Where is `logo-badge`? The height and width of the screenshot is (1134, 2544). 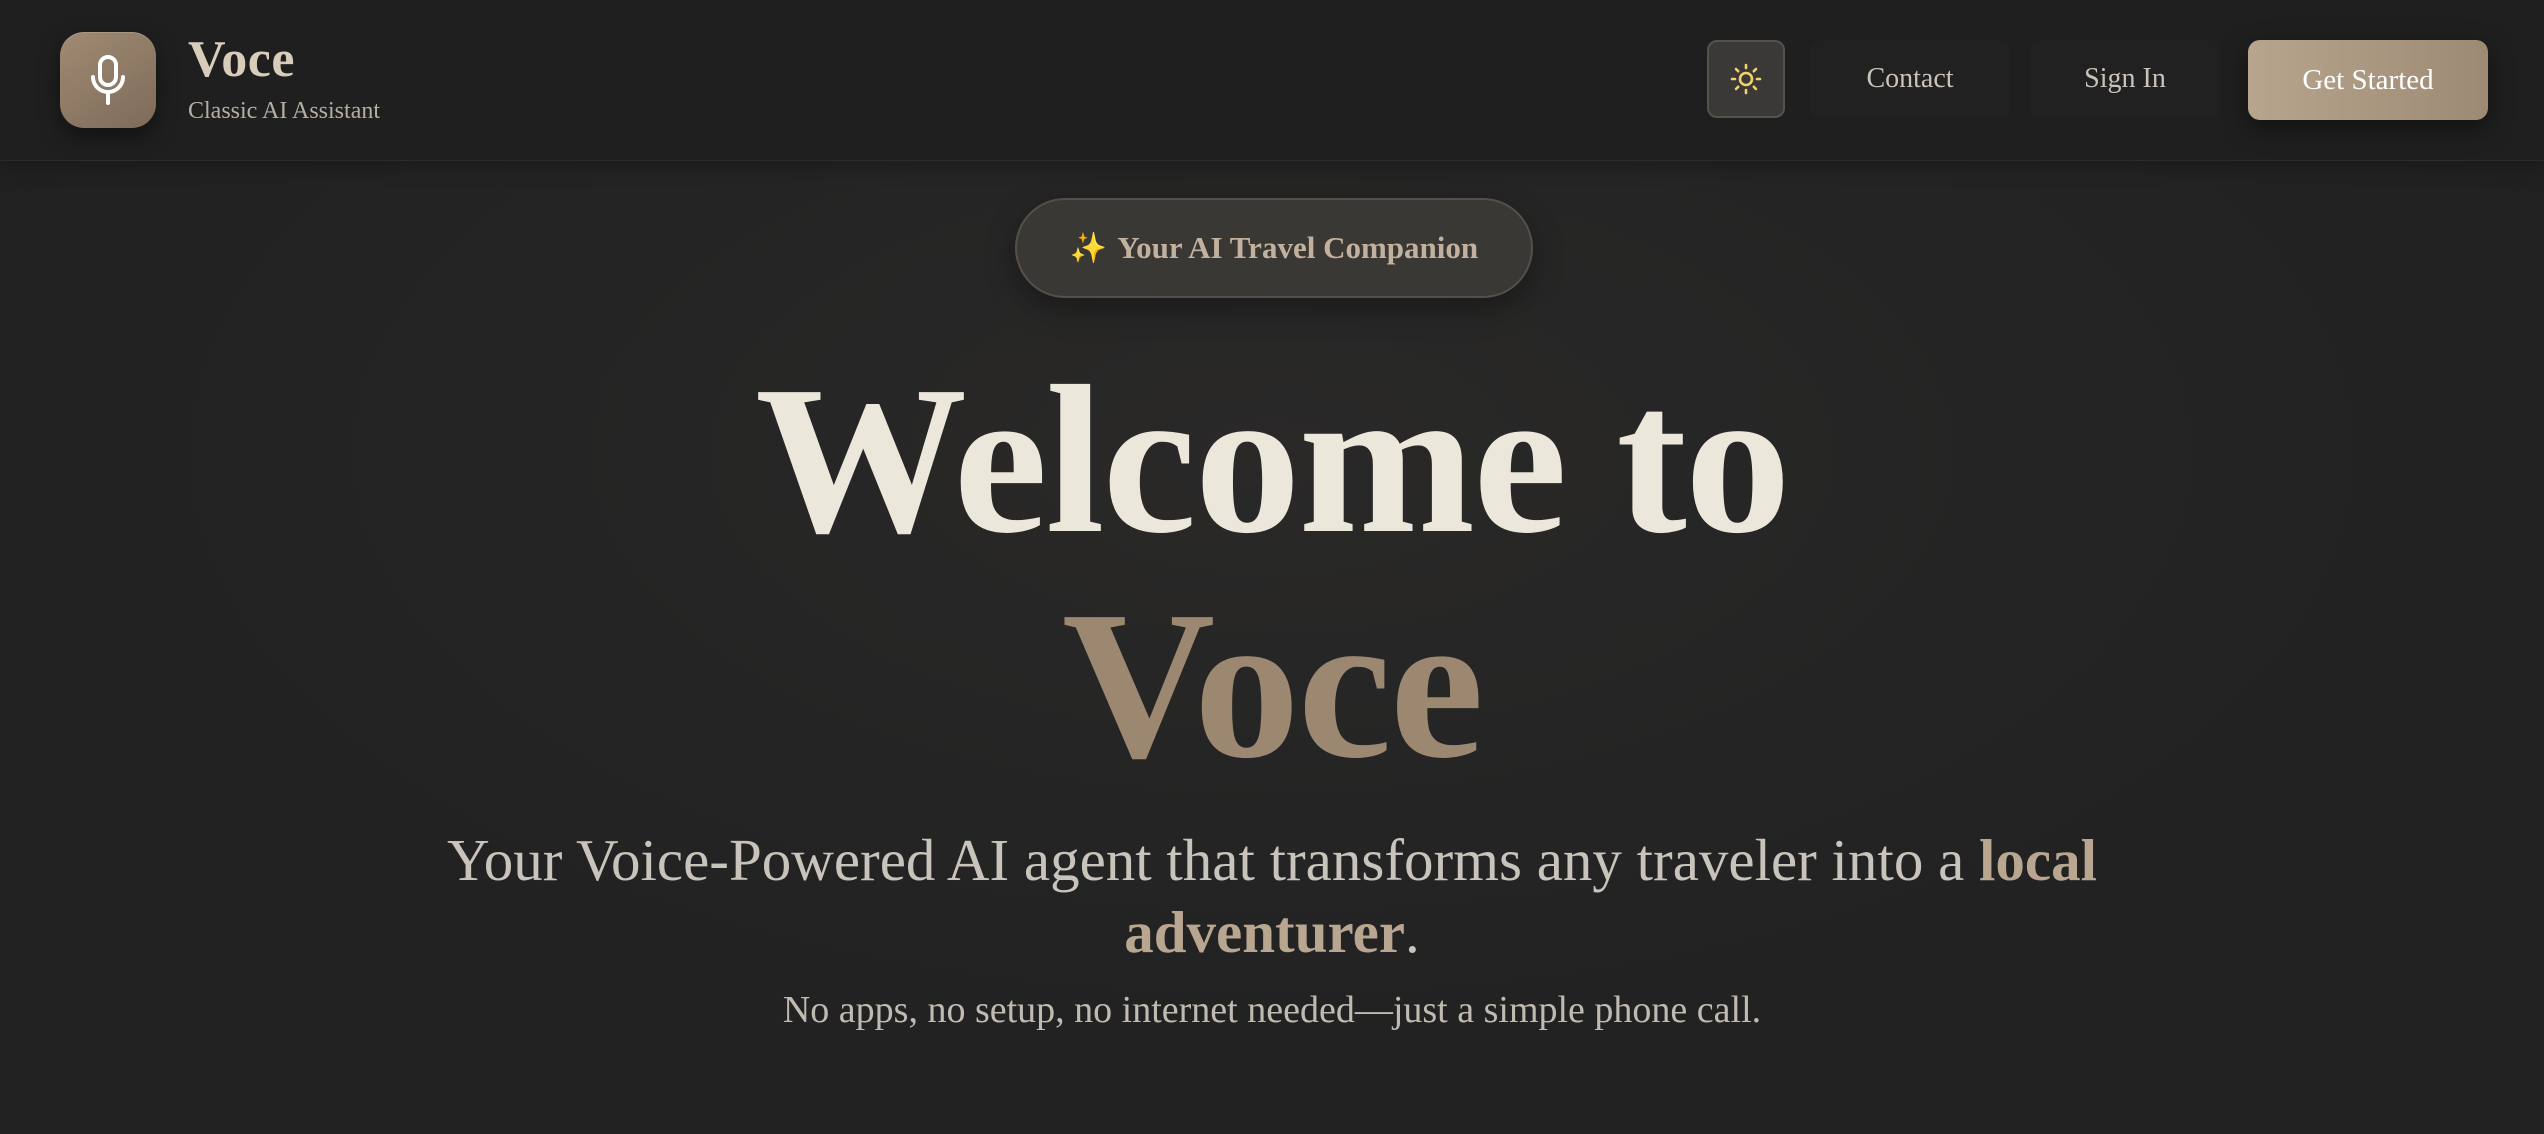 logo-badge is located at coordinates (108, 80).